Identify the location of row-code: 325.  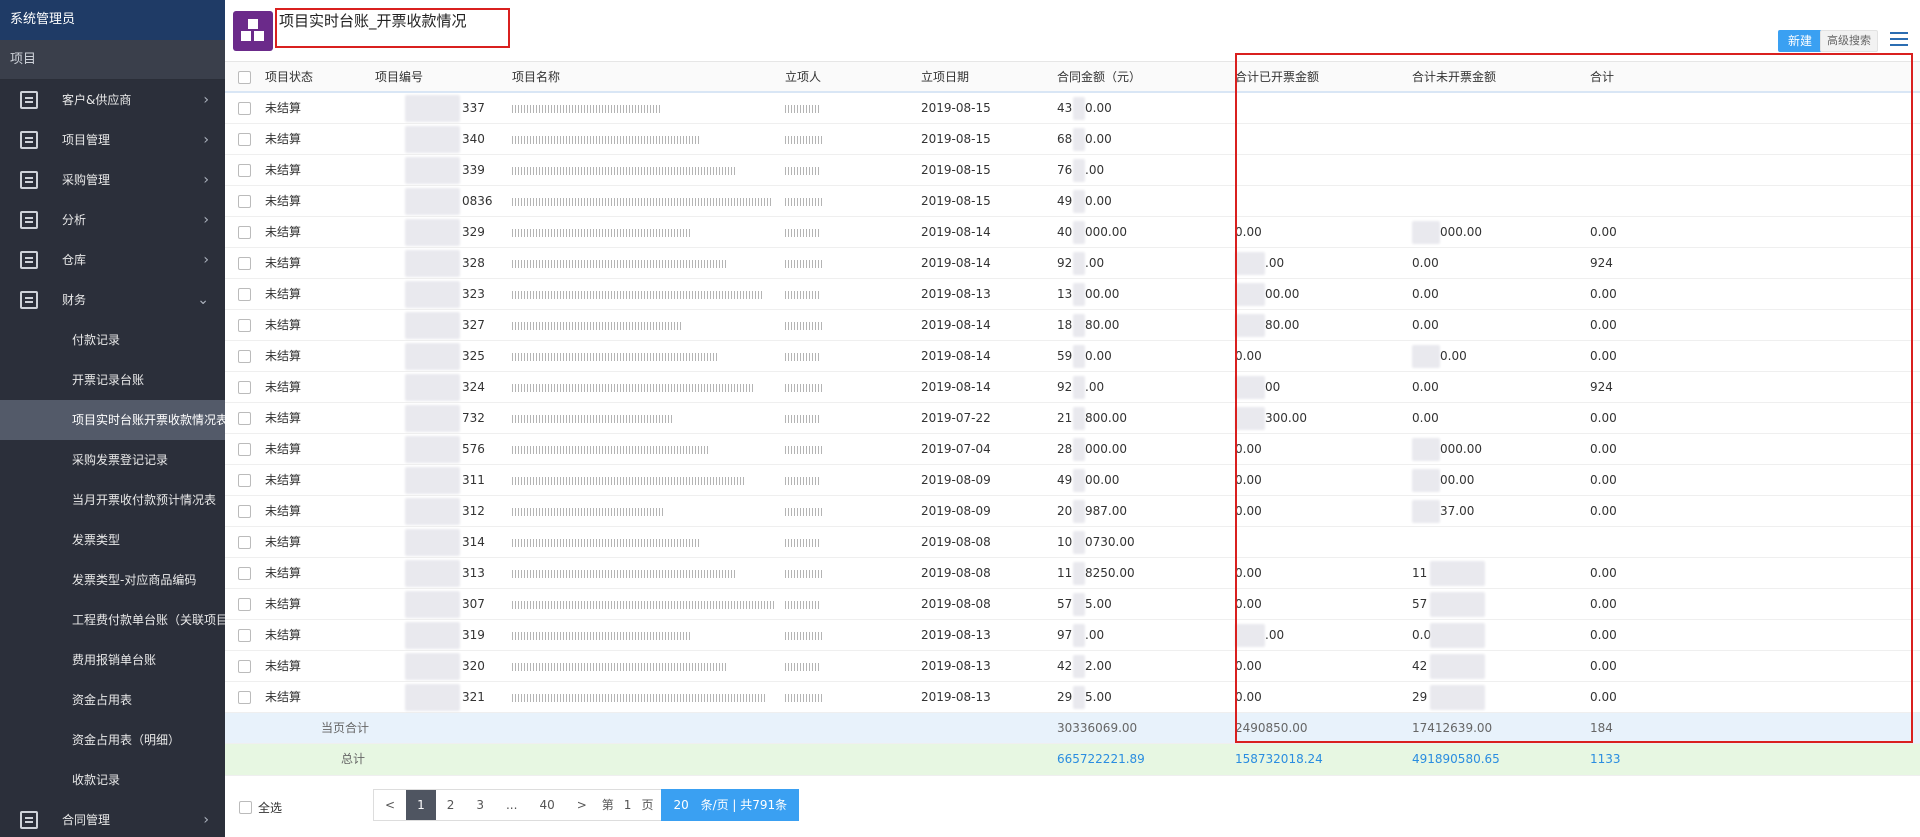
(473, 356).